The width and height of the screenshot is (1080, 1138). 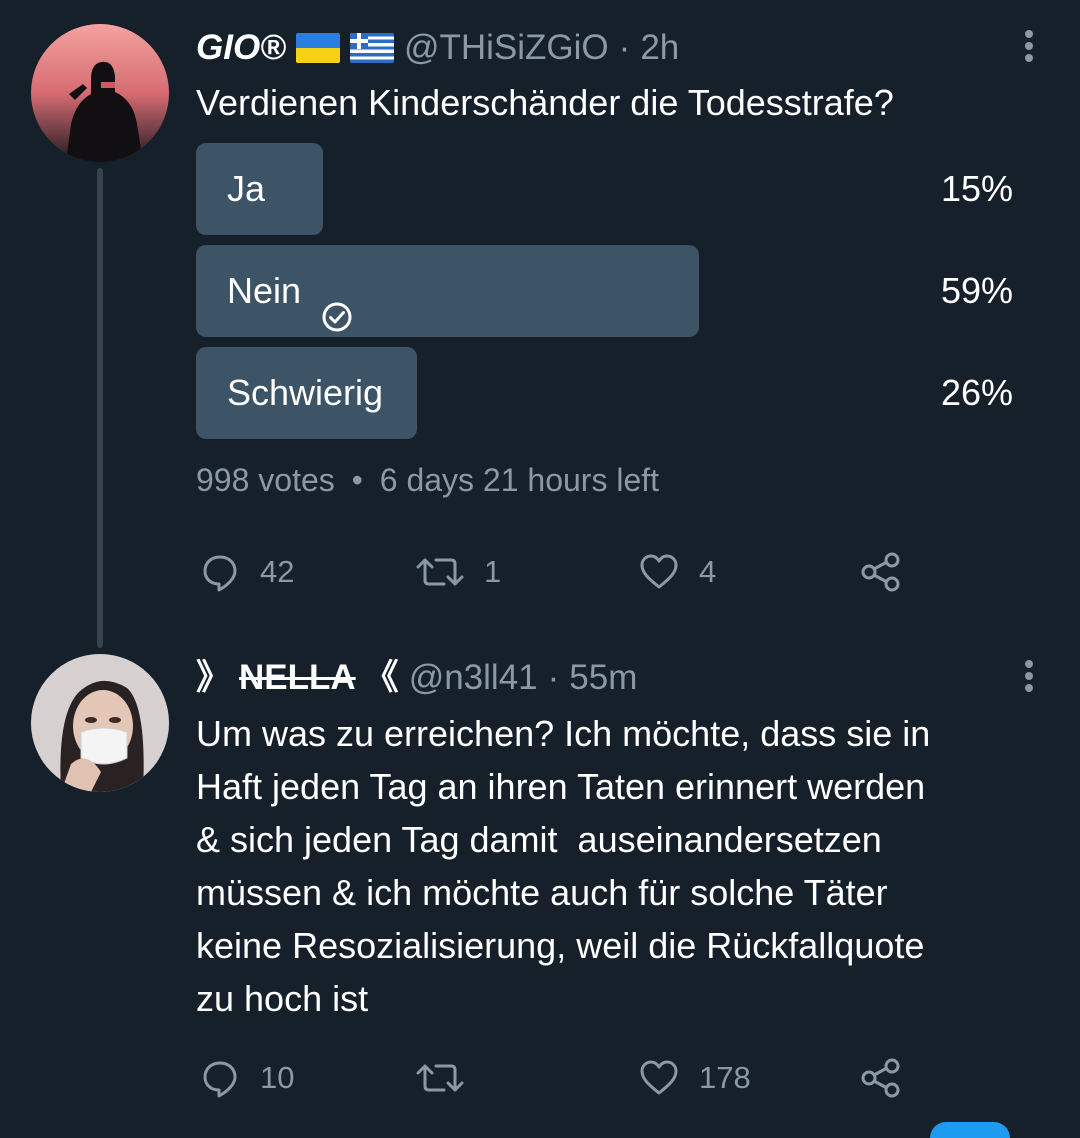 I want to click on poll-percentage: 15%, so click(x=976, y=188).